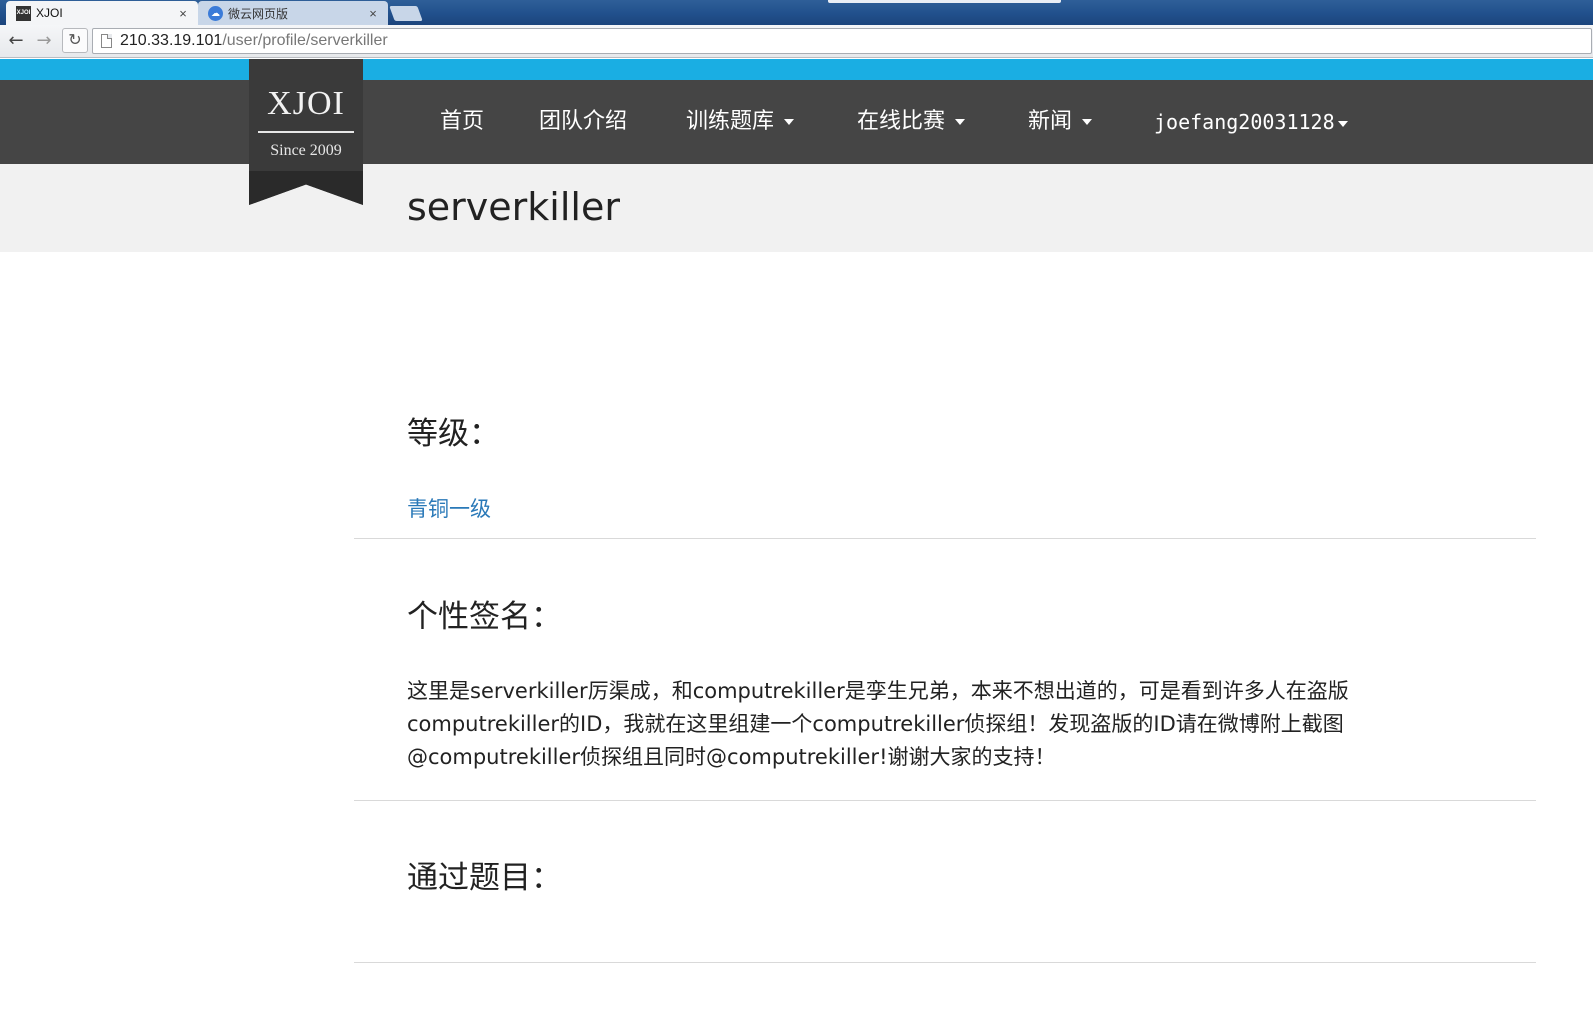  Describe the element at coordinates (513, 207) in the screenshot. I see `page-title: serverkiller` at that location.